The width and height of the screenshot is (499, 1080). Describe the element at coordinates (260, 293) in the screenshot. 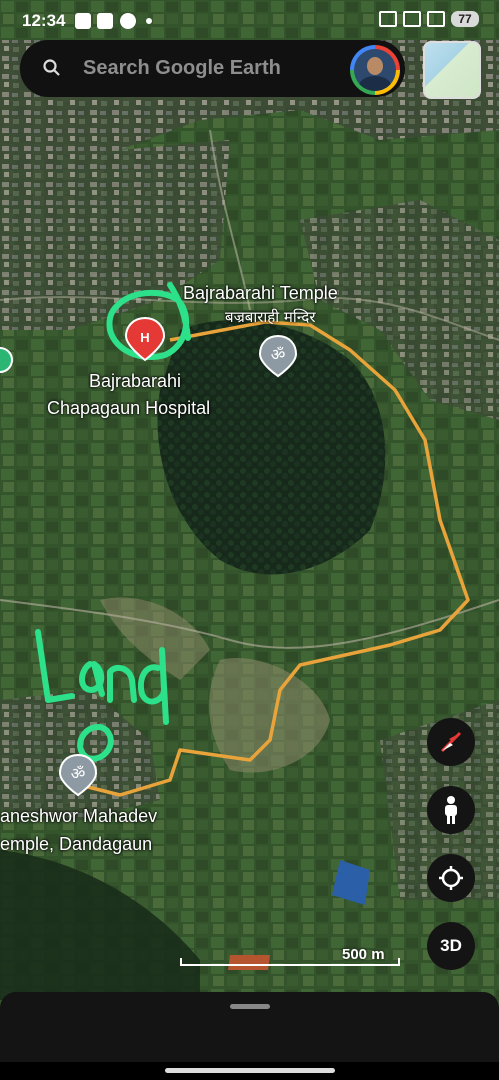

I see `temple-label: Bajrabarahi Temple` at that location.